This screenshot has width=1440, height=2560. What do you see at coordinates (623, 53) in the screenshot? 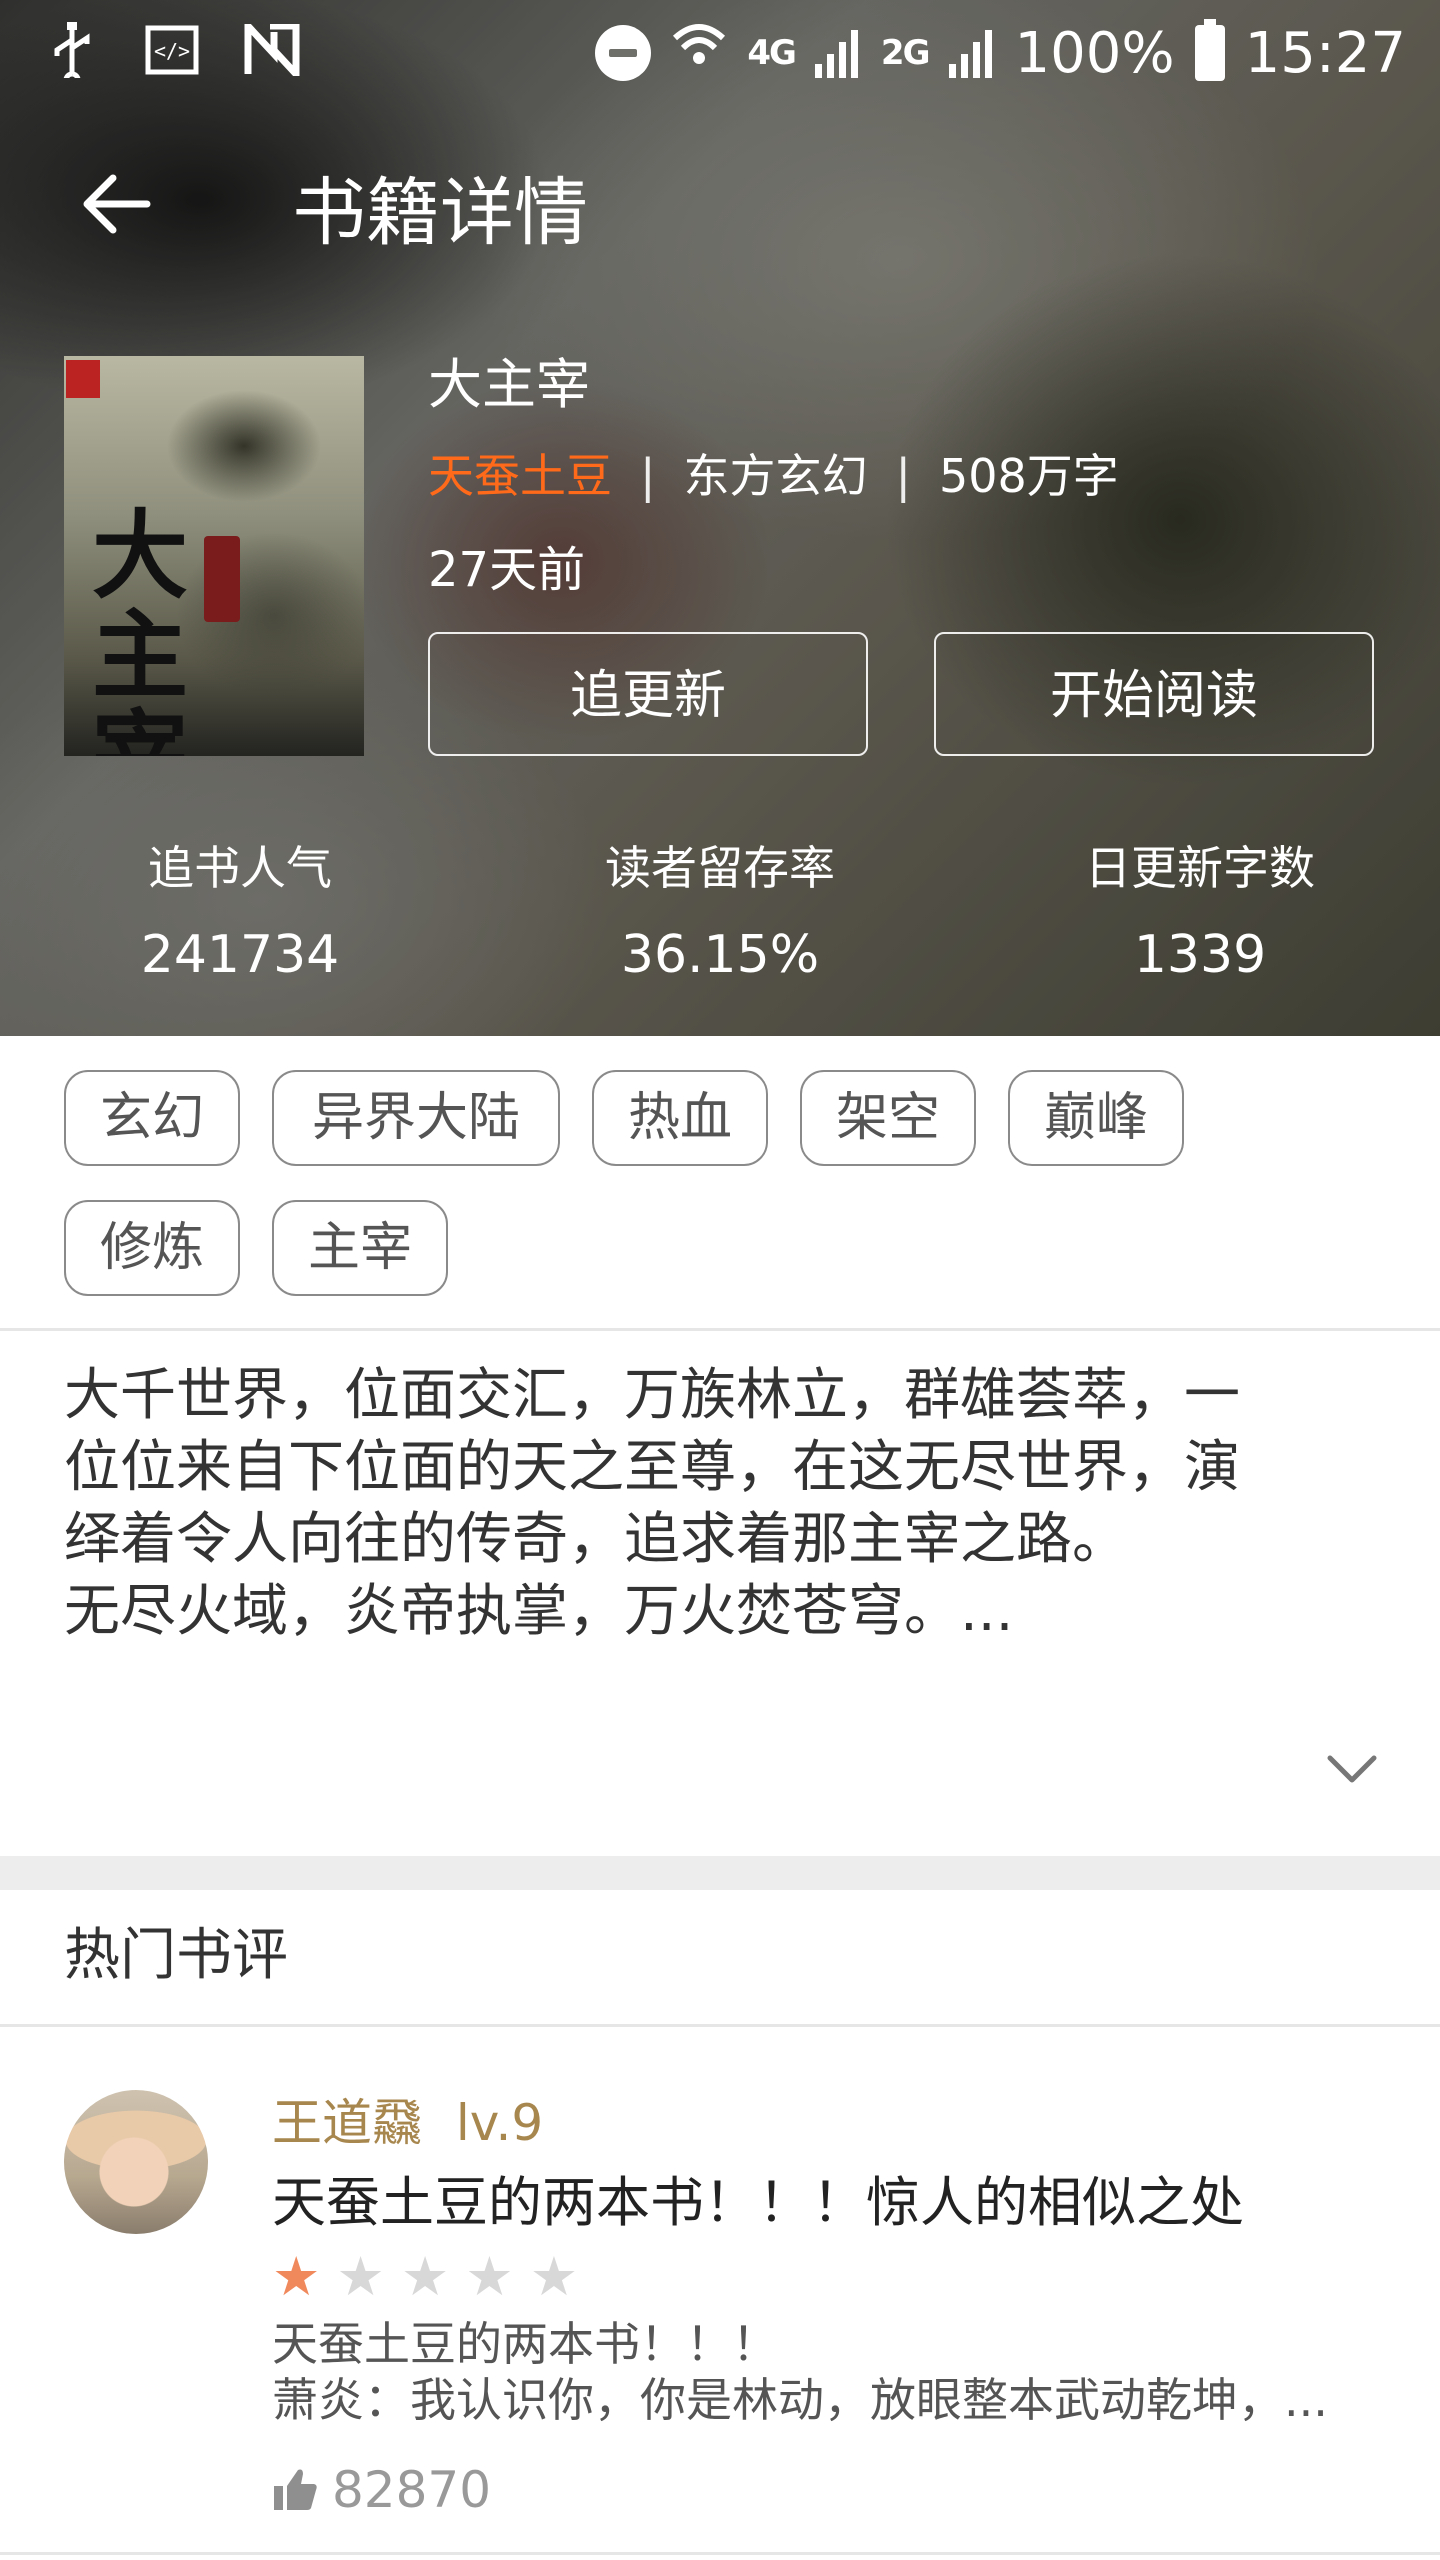
I see `do-not-disturb-icon` at bounding box center [623, 53].